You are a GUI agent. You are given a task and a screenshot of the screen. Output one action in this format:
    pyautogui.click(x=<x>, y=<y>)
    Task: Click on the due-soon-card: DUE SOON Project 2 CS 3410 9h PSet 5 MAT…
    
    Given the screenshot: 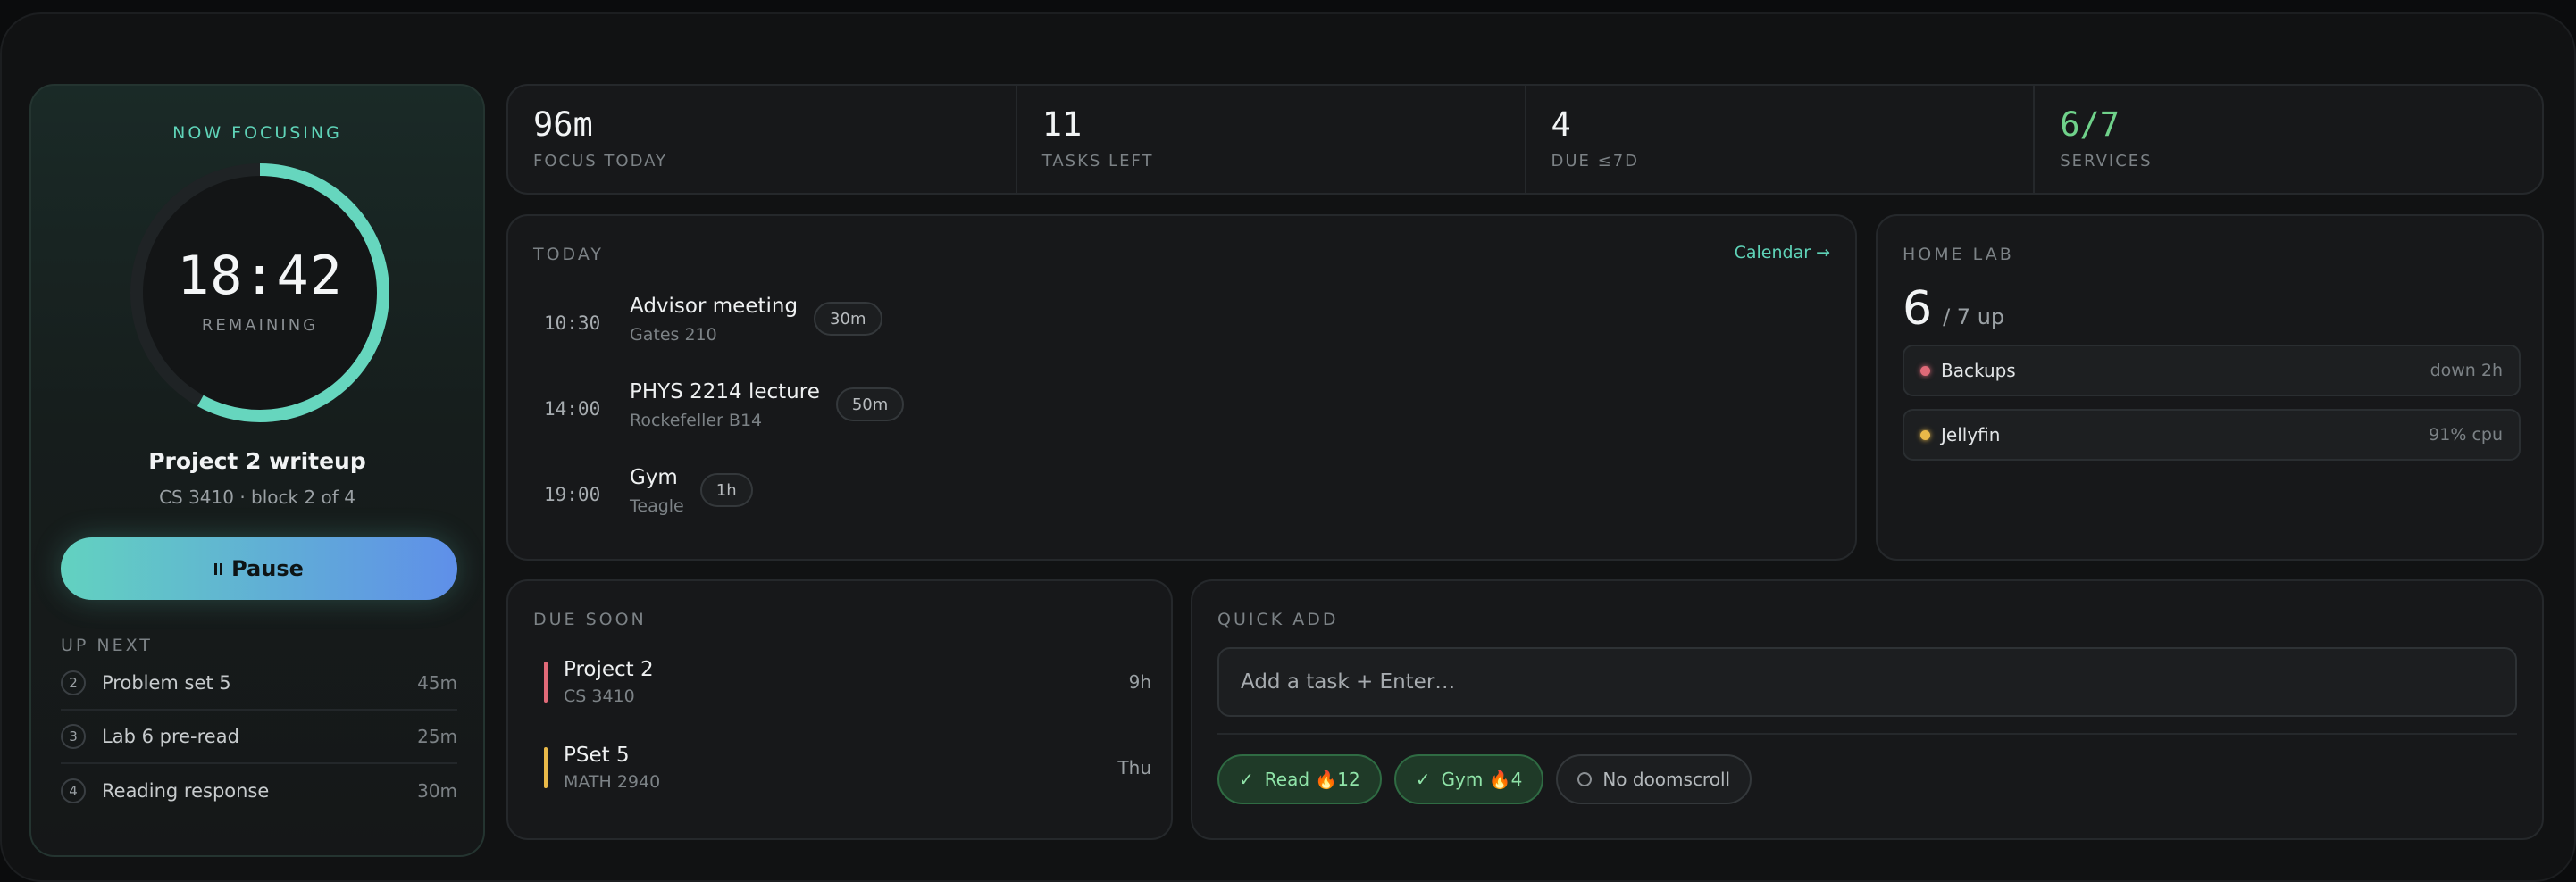 What is the action you would take?
    pyautogui.click(x=840, y=709)
    